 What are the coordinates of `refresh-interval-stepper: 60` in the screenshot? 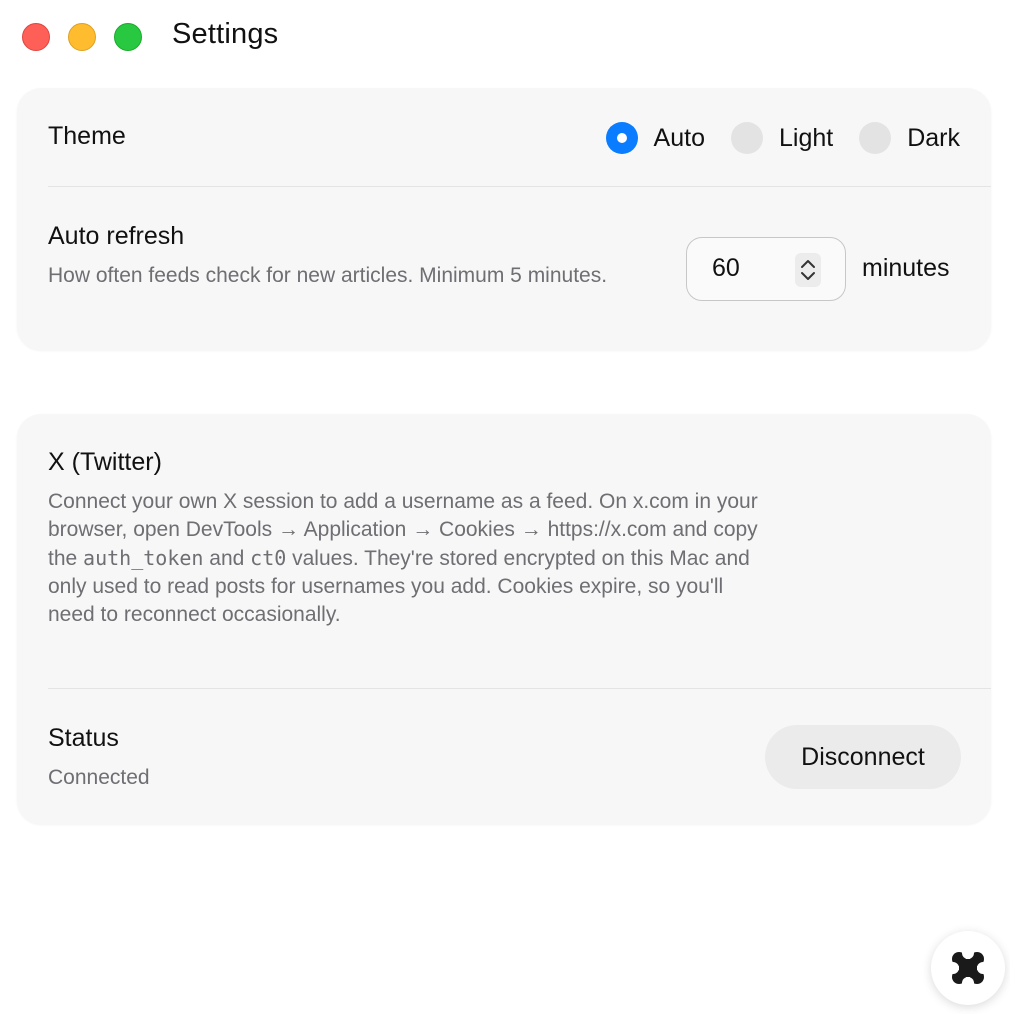 It's located at (766, 269).